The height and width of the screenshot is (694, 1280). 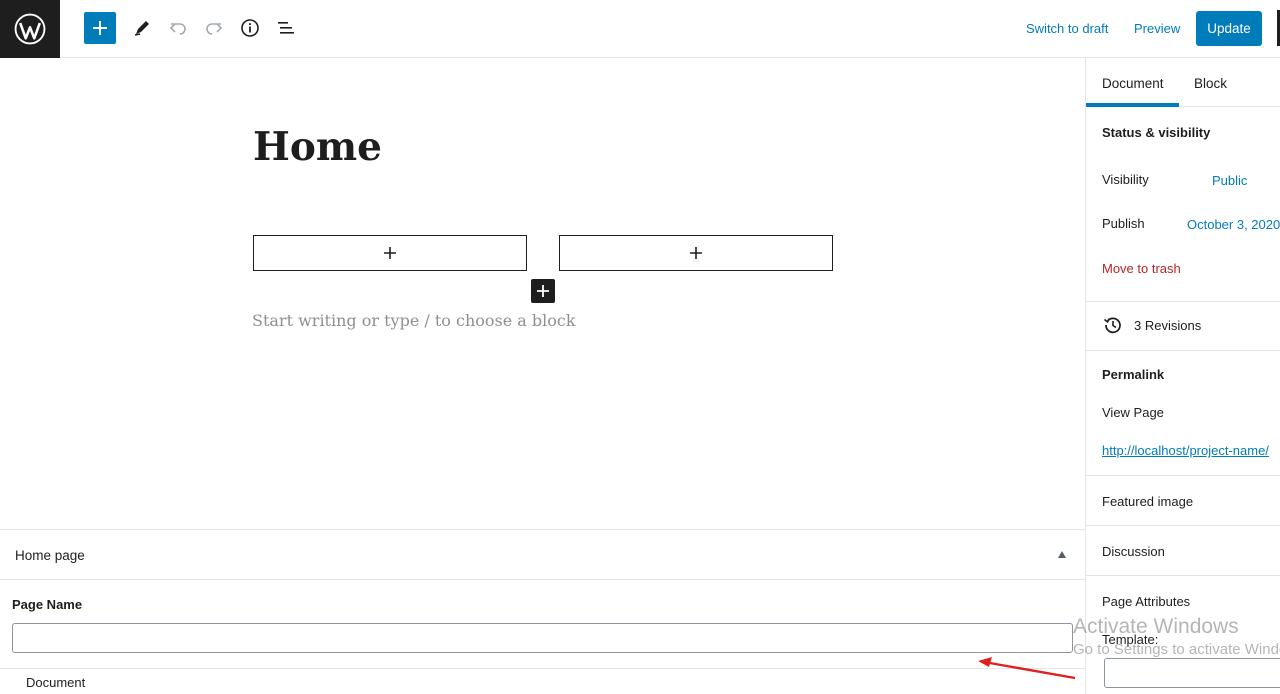 I want to click on tools-button, so click(x=142, y=28).